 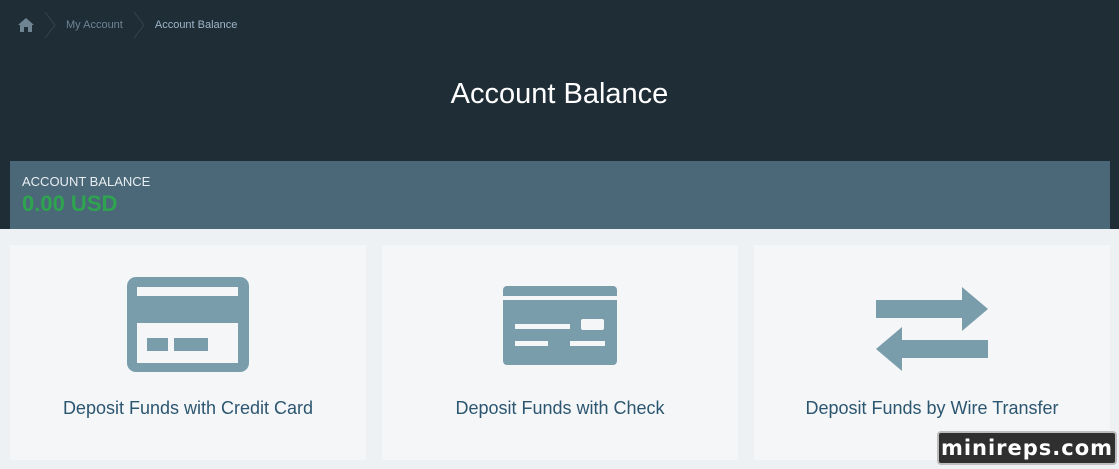 What do you see at coordinates (196, 25) in the screenshot?
I see `breadcrumb-current: Account Balance` at bounding box center [196, 25].